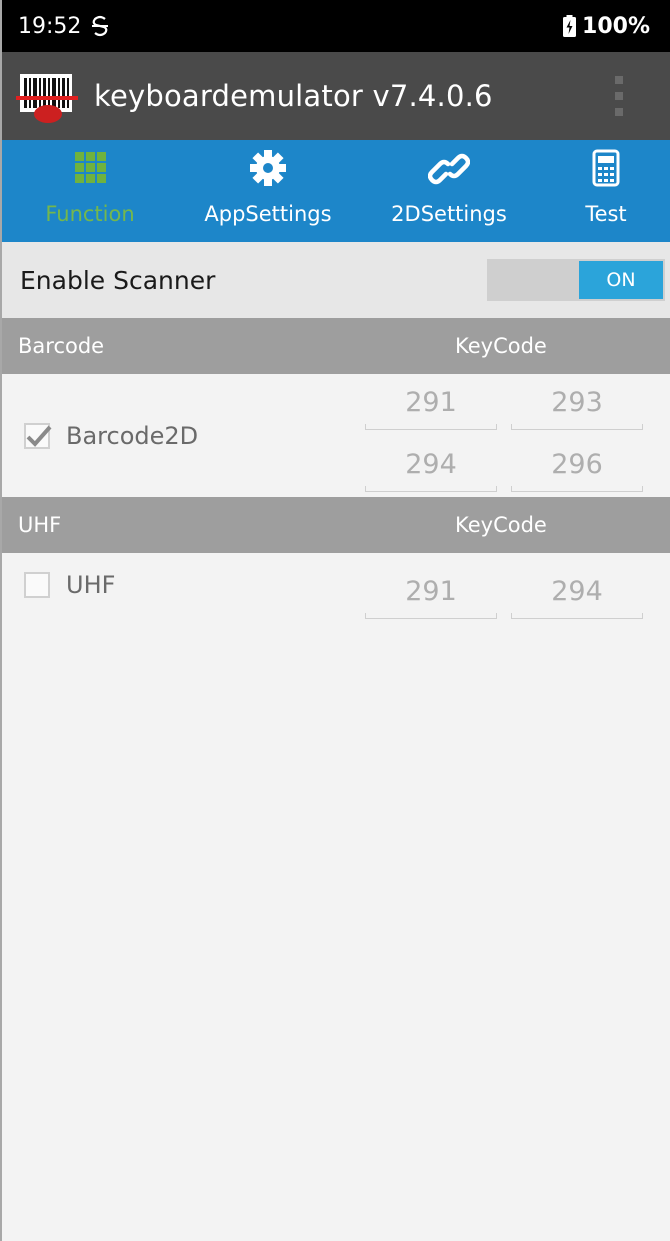  I want to click on barcode2d-label: Barcode2D, so click(132, 436).